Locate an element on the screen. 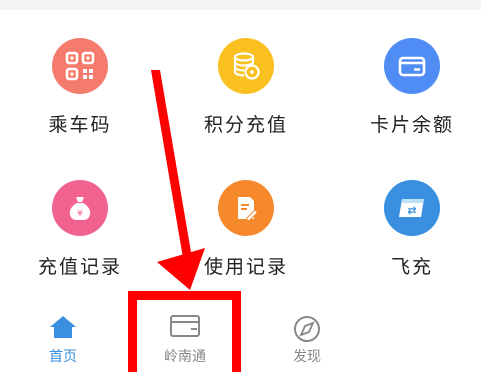 This screenshot has width=481, height=372. nav-item-home: 首页 is located at coordinates (63, 336).